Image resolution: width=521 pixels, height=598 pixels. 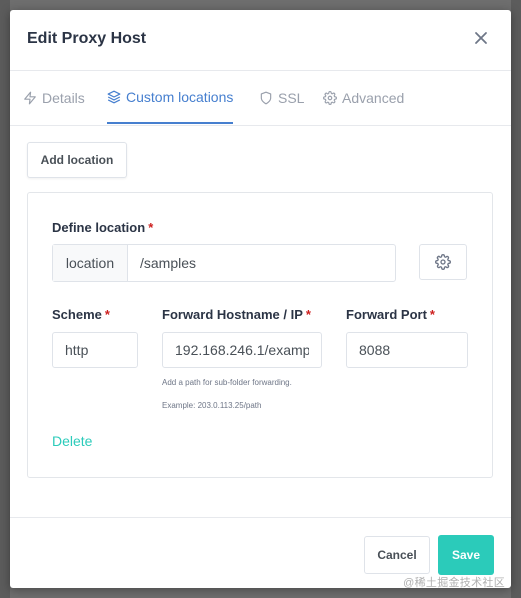 I want to click on location-input-group: location, so click(x=224, y=263).